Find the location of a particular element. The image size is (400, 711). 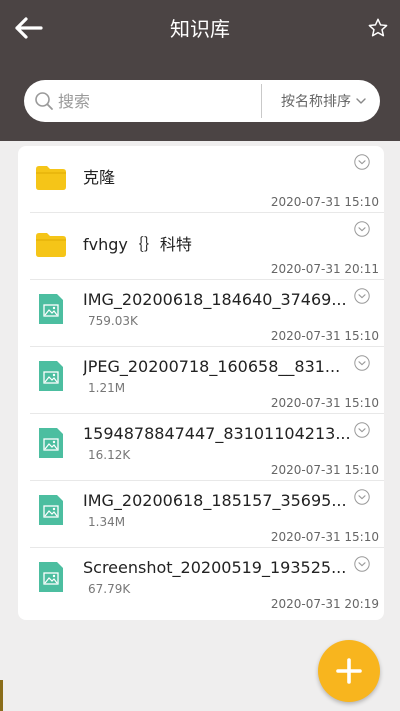

search-input is located at coordinates (163, 101).